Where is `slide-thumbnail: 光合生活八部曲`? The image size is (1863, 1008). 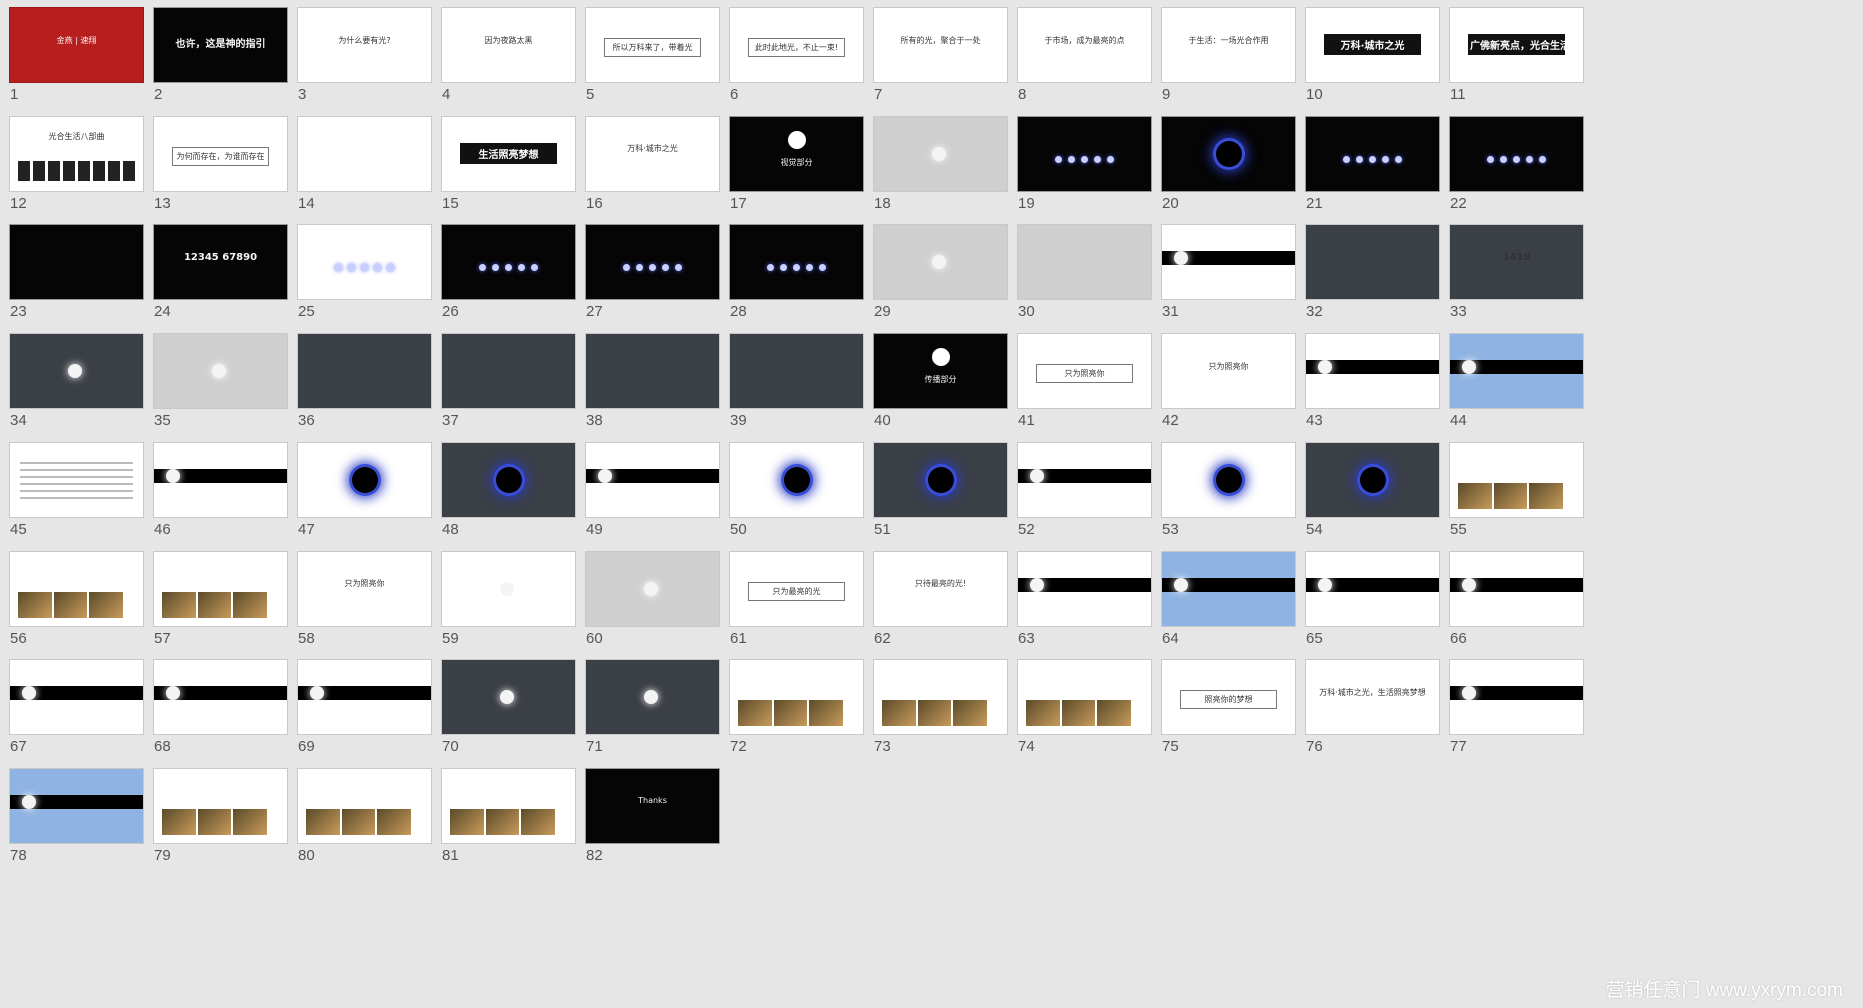 slide-thumbnail: 光合生活八部曲 is located at coordinates (76, 153).